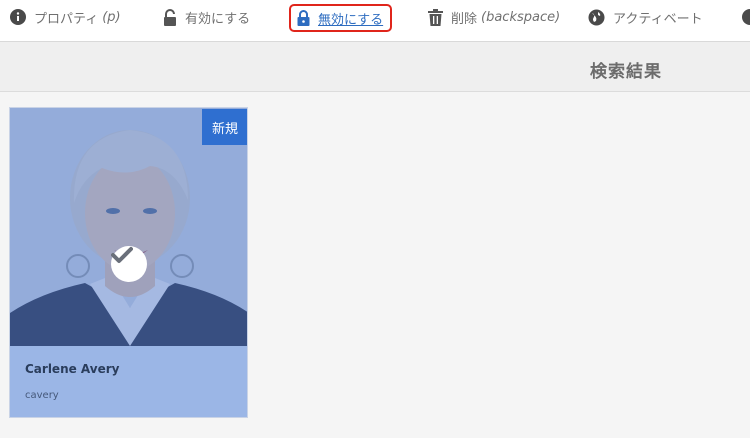  What do you see at coordinates (658, 19) in the screenshot?
I see `activate-label: アクティベート` at bounding box center [658, 19].